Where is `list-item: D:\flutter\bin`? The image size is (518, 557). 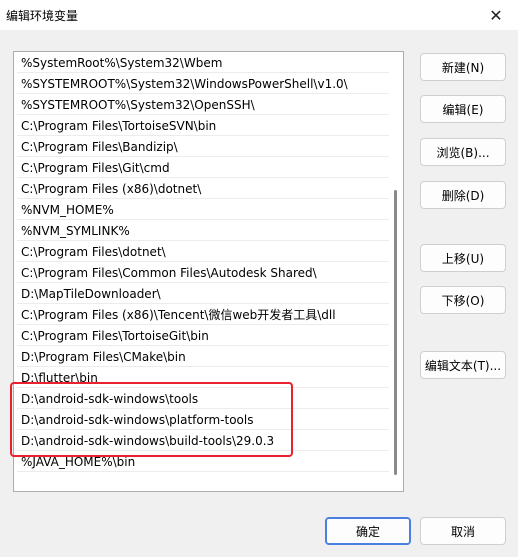 list-item: D:\flutter\bin is located at coordinates (203, 378).